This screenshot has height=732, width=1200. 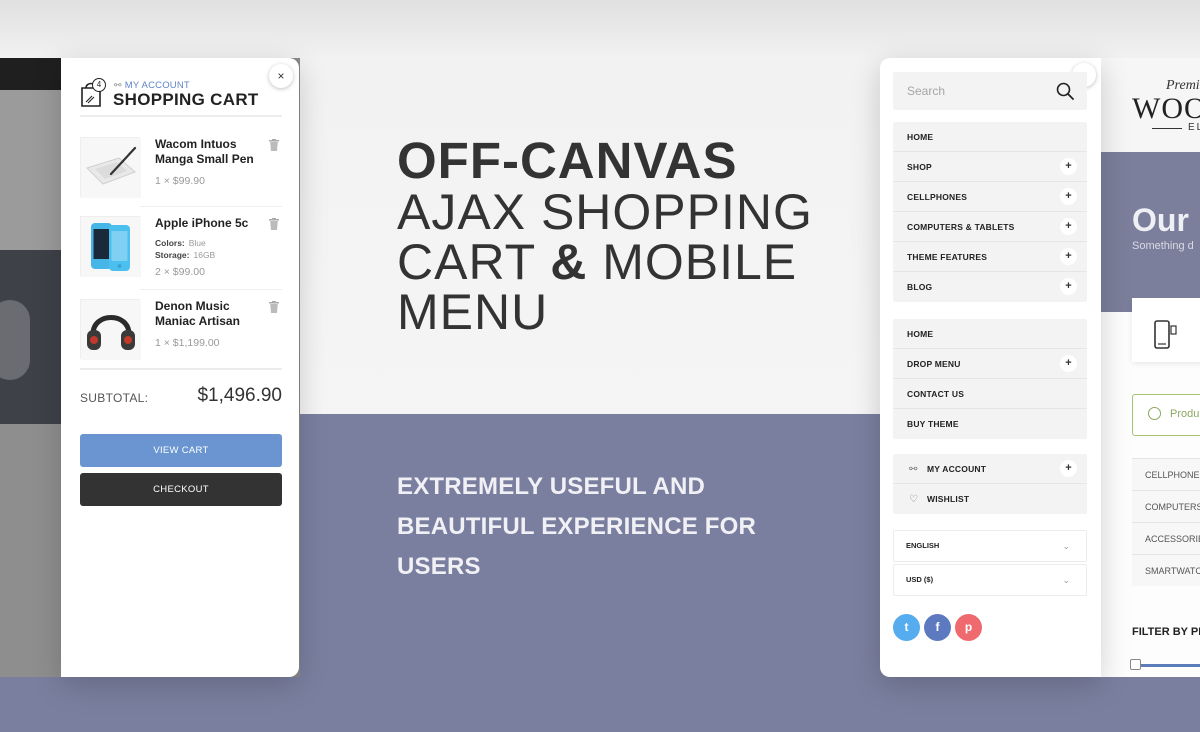 What do you see at coordinates (551, 486) in the screenshot?
I see `headline-subtitle-line: EXTREMELY USEFUL AND` at bounding box center [551, 486].